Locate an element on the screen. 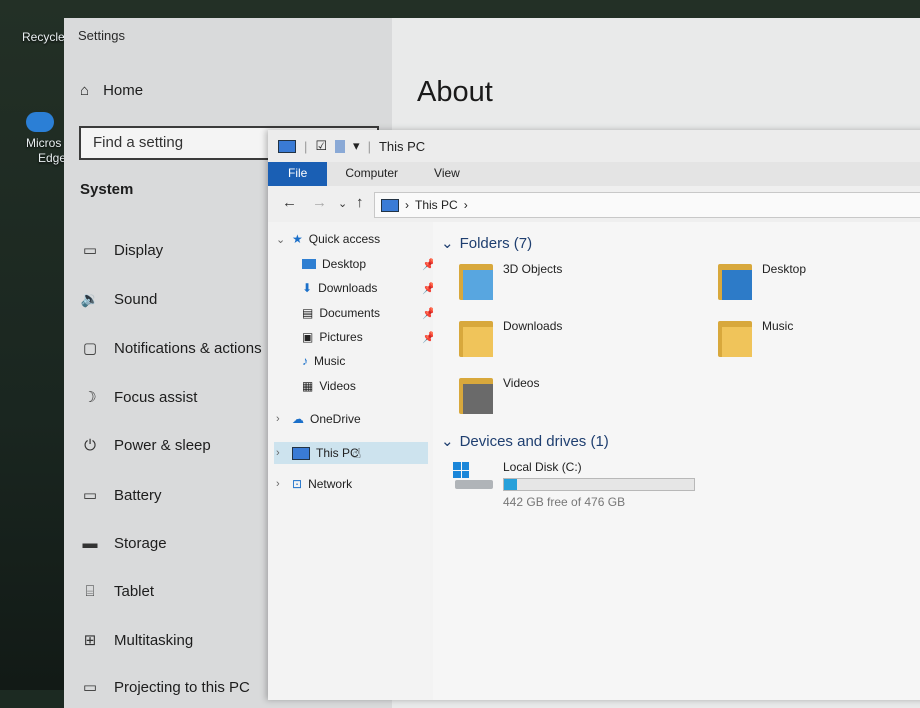  new-folder-icon is located at coordinates (340, 146).